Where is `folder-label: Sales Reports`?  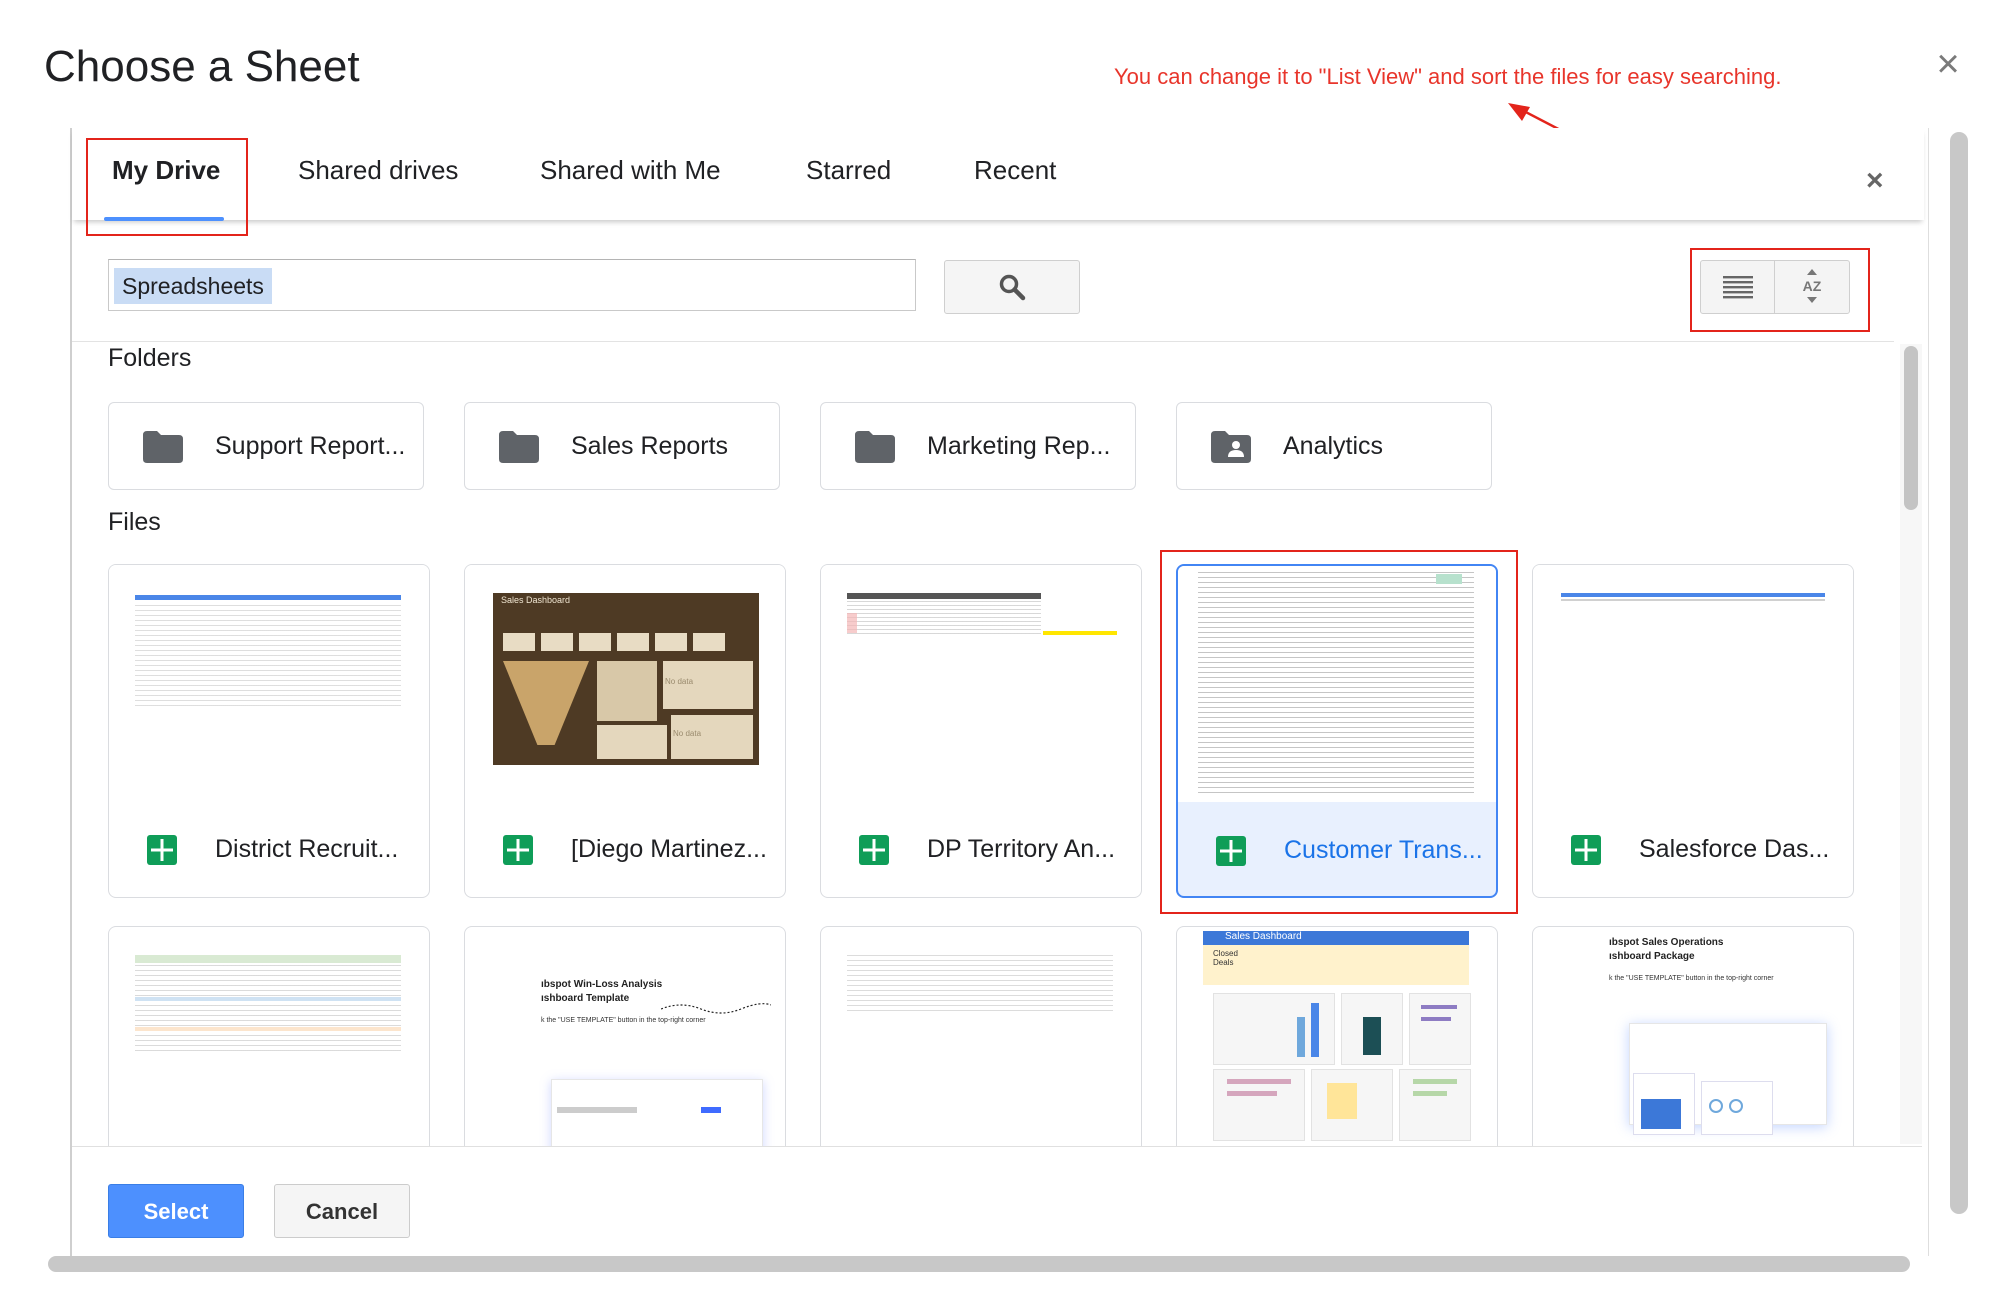
folder-label: Sales Reports is located at coordinates (650, 446).